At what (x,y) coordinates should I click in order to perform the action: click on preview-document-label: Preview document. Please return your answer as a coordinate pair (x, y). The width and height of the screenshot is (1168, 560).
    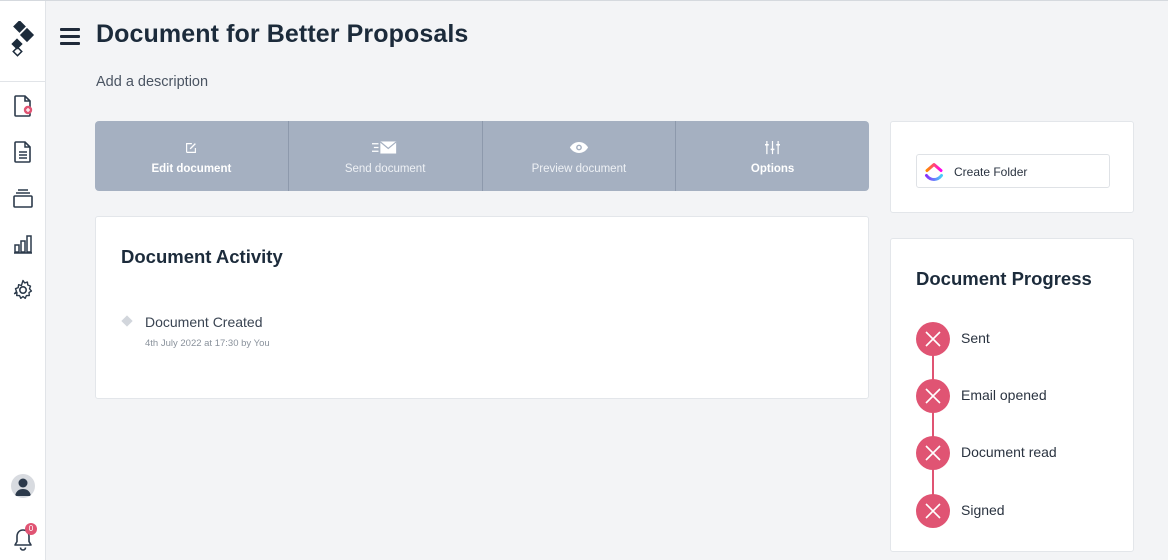
    Looking at the image, I should click on (579, 168).